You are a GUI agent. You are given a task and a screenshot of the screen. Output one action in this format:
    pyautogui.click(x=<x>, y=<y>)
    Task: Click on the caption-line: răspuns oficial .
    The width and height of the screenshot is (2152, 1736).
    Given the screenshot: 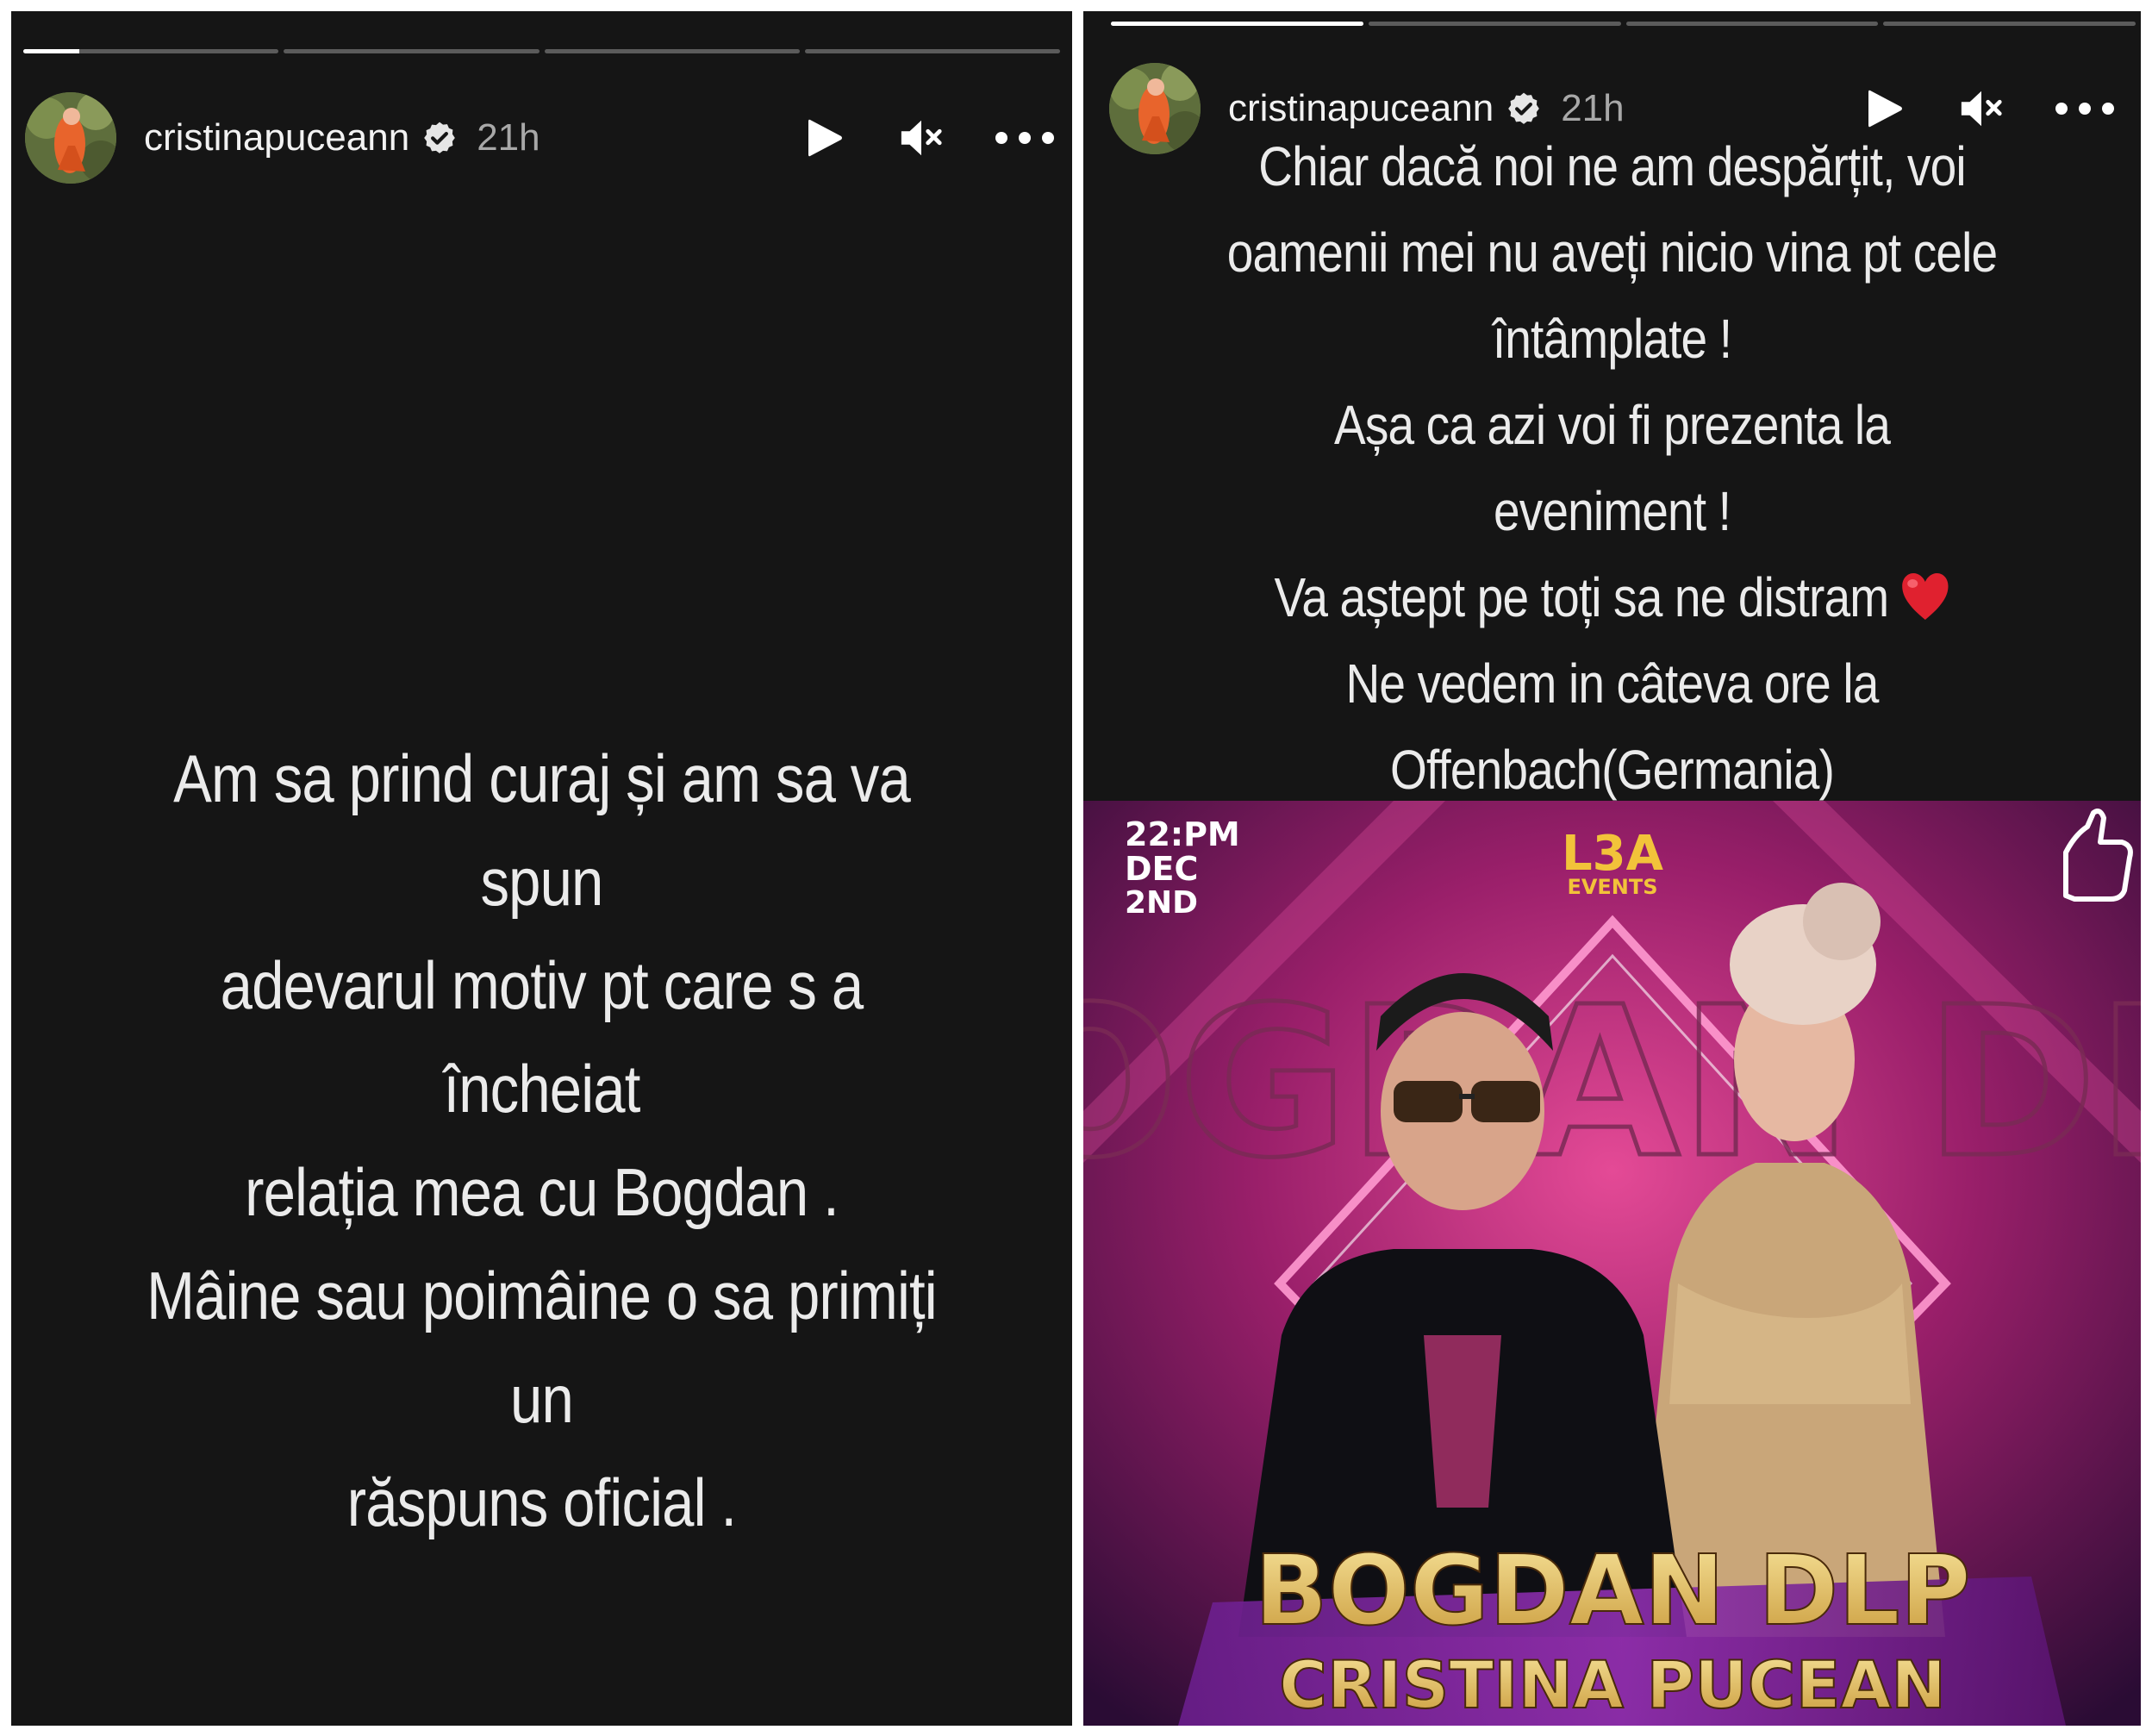 What is the action you would take?
    pyautogui.click(x=541, y=1502)
    